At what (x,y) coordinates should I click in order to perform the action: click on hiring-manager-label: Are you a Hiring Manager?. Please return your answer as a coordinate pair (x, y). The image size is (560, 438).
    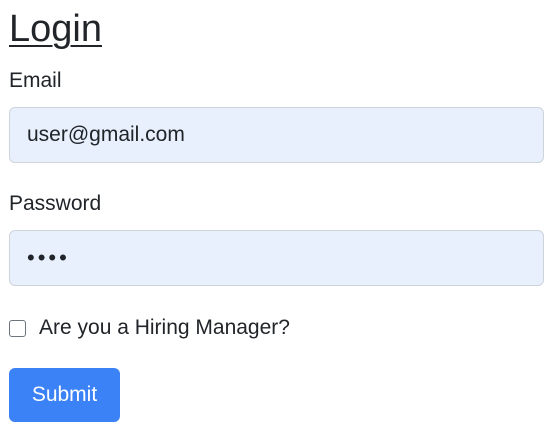
    Looking at the image, I should click on (164, 328).